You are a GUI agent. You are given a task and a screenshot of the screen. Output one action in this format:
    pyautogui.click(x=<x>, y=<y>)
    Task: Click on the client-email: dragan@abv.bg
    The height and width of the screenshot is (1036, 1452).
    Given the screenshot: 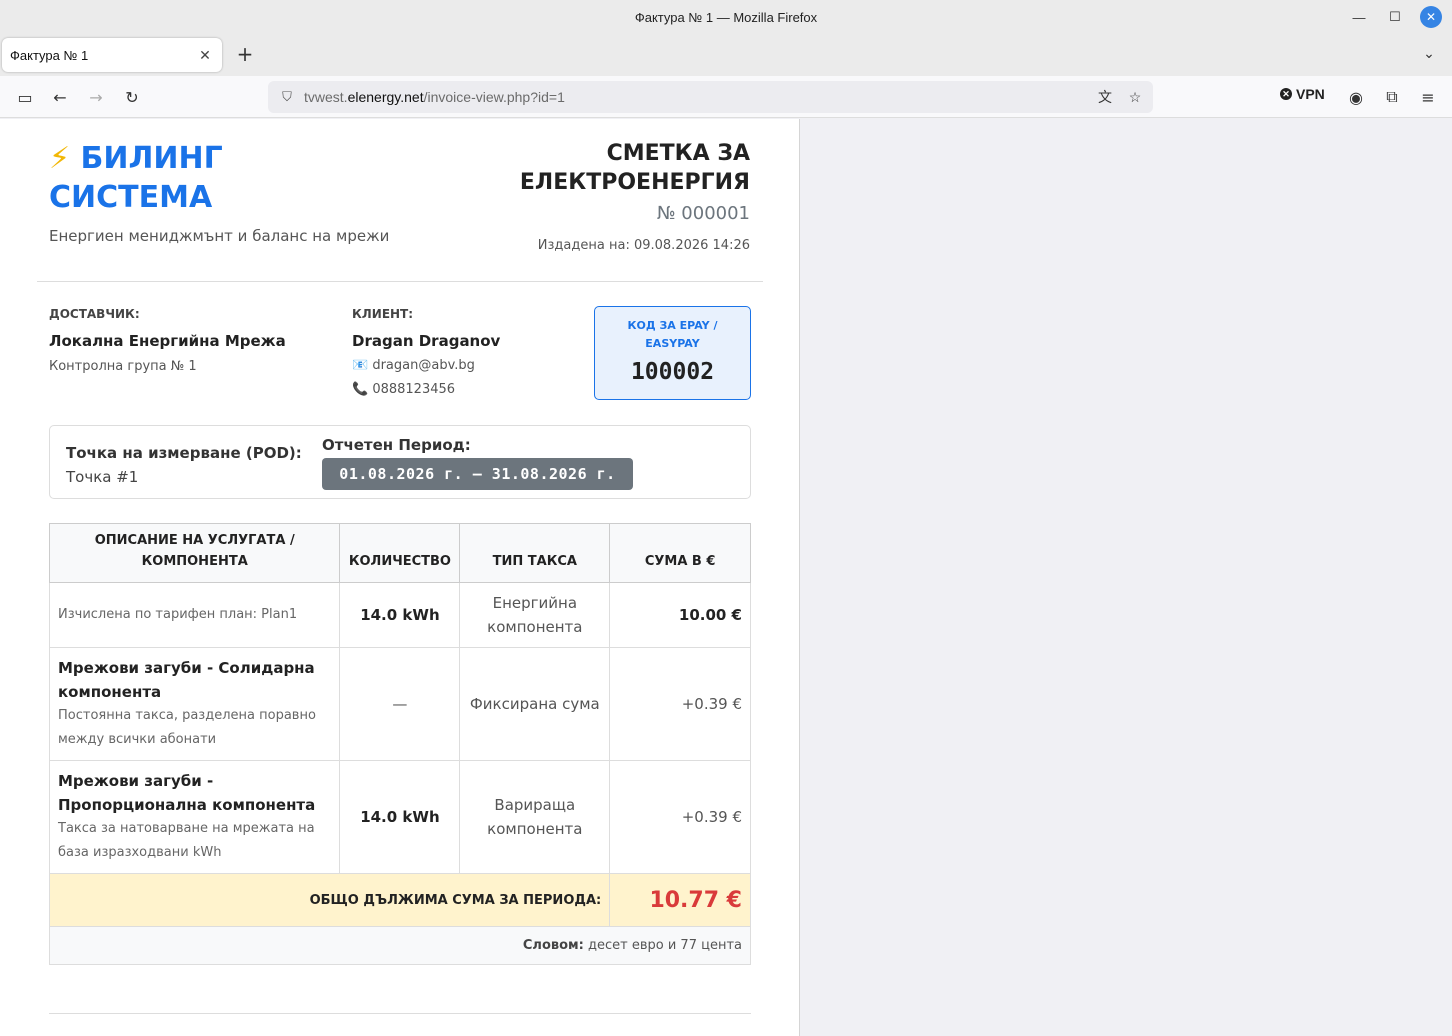 What is the action you would take?
    pyautogui.click(x=423, y=365)
    